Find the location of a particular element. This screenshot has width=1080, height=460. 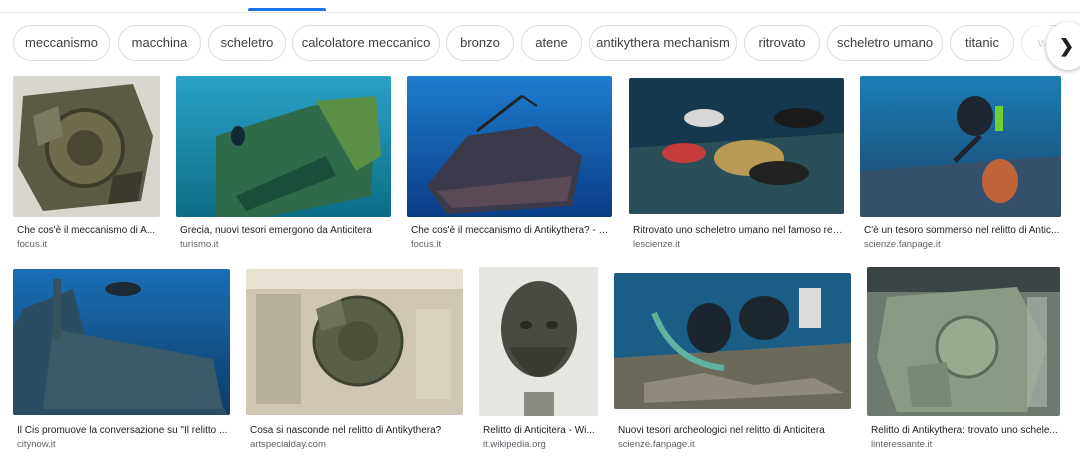

chip-bronzo: bronzo is located at coordinates (480, 43).